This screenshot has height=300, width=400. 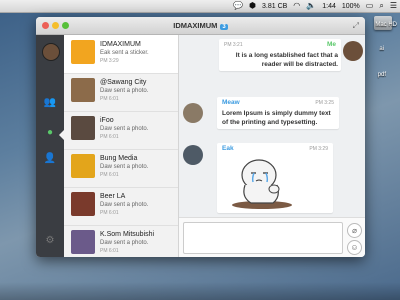 What do you see at coordinates (195, 25) in the screenshot?
I see `window-title-text: IDMAXIMUM` at bounding box center [195, 25].